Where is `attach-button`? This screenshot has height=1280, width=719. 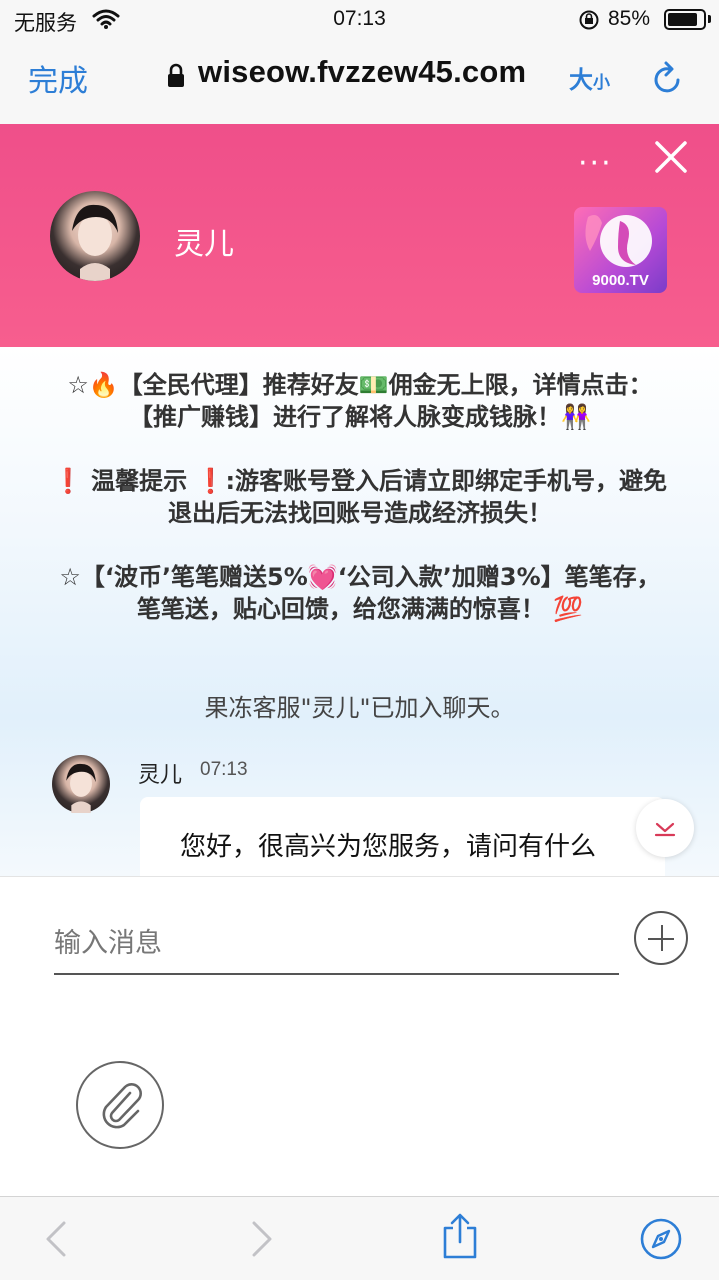
attach-button is located at coordinates (120, 1105).